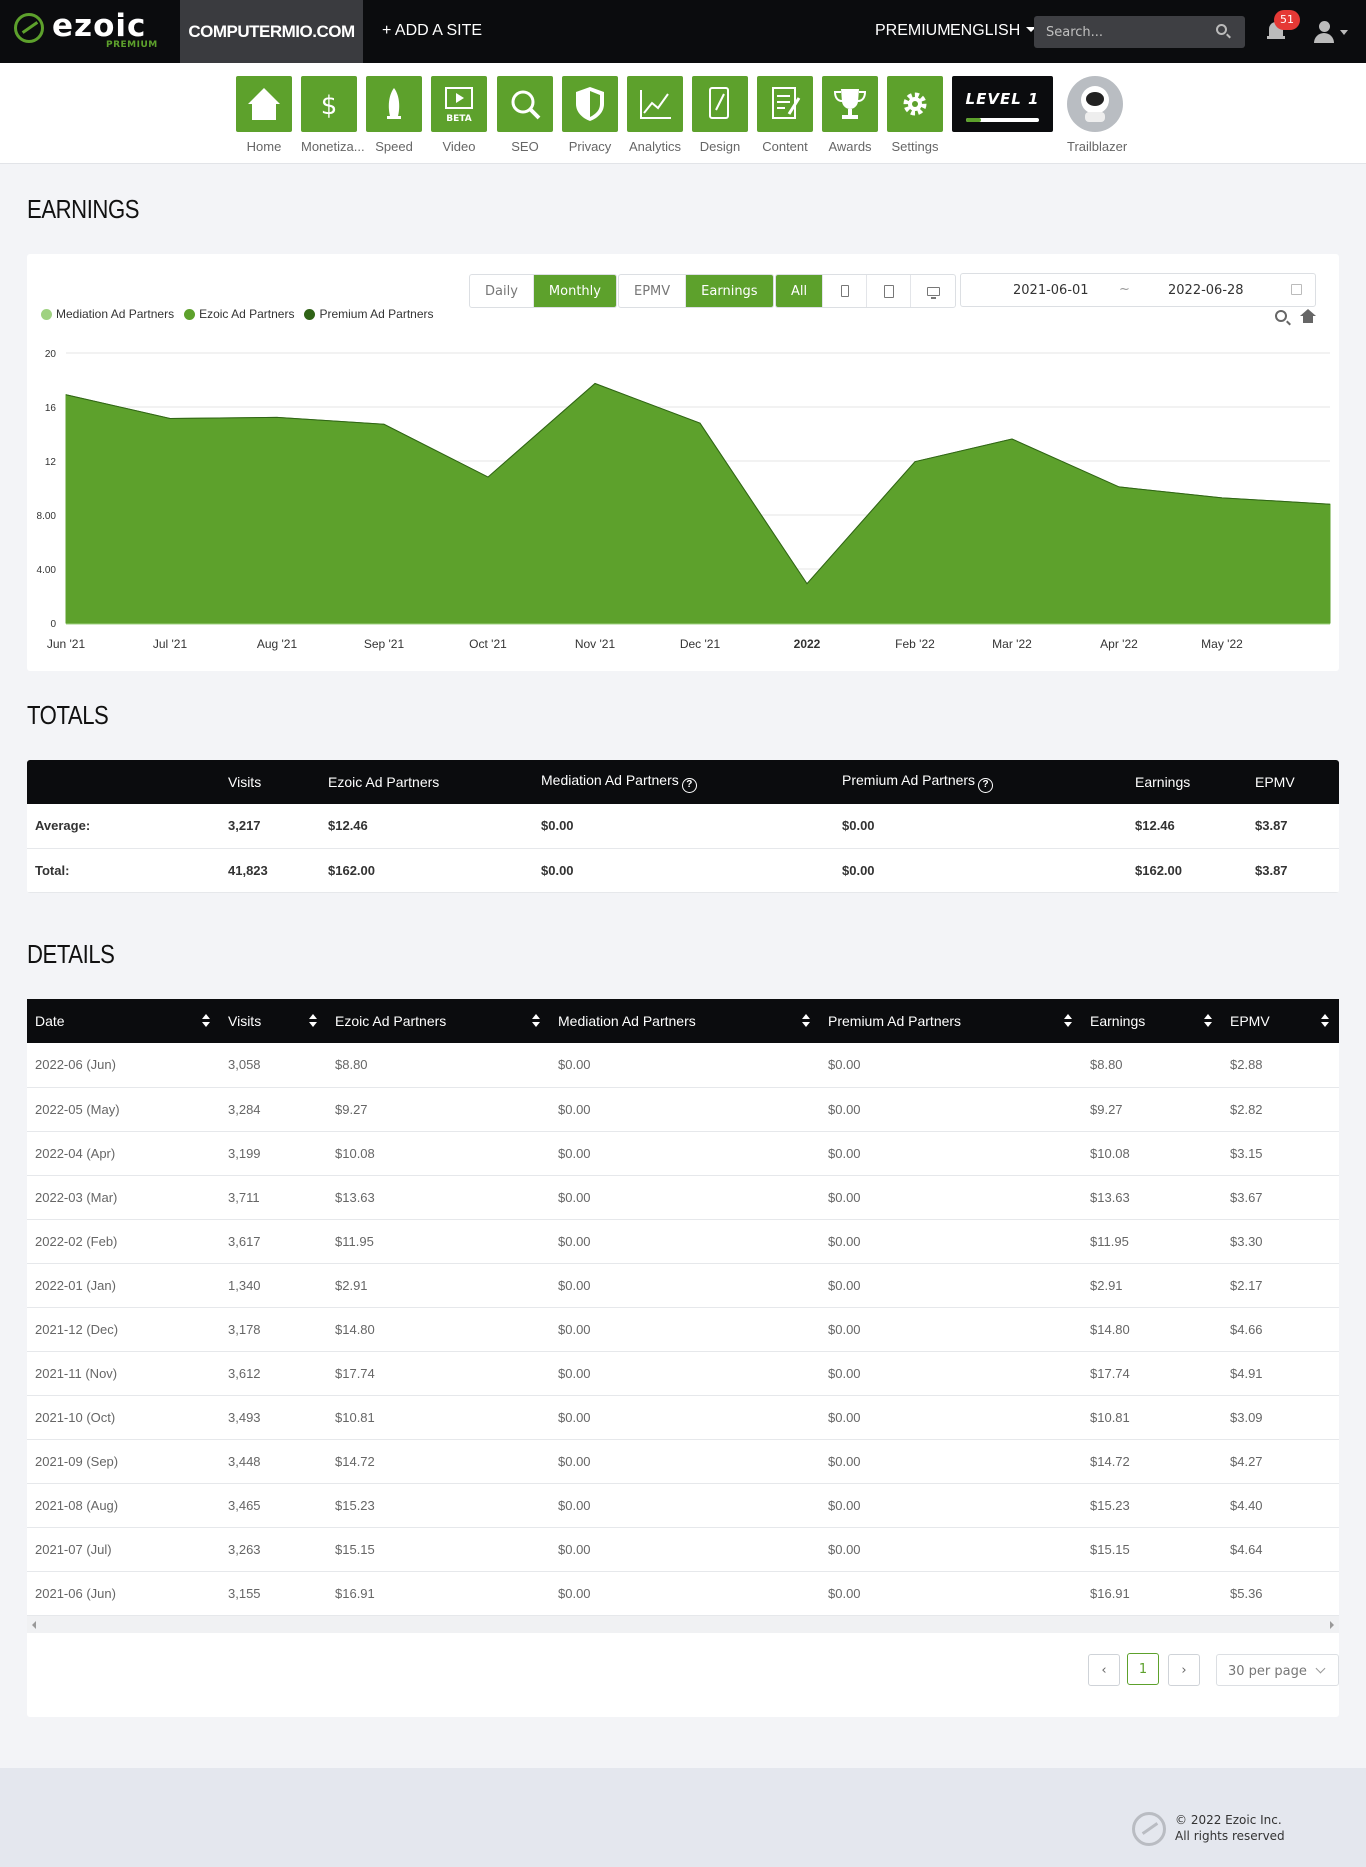  Describe the element at coordinates (438, 1153) in the screenshot. I see `table-cell: $10.08` at that location.